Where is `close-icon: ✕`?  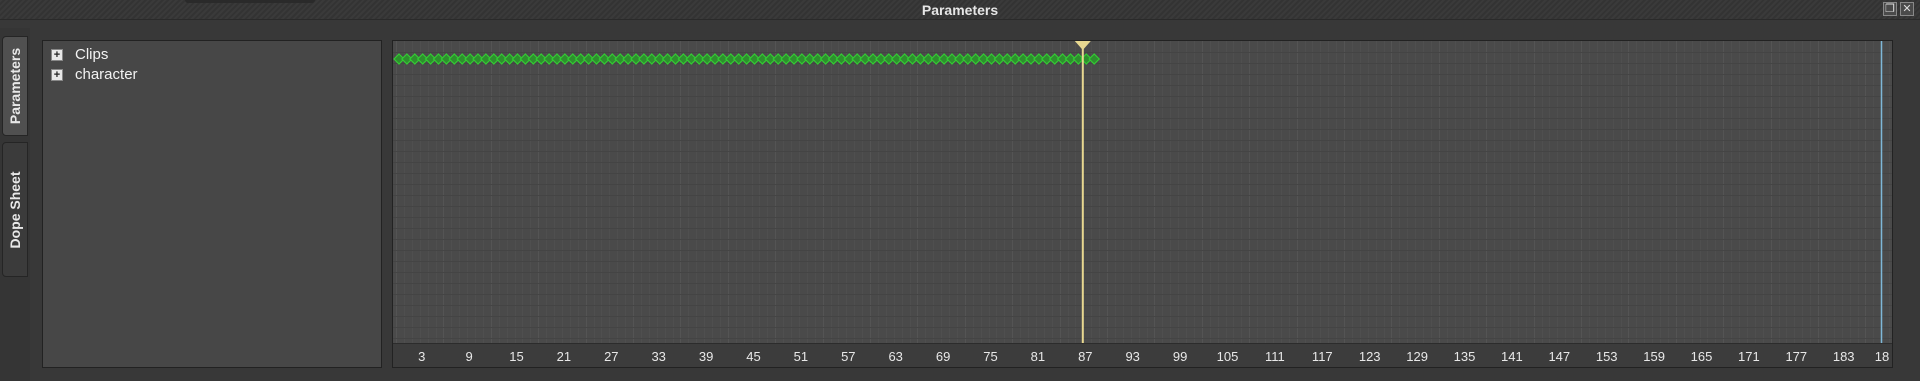
close-icon: ✕ is located at coordinates (1907, 9).